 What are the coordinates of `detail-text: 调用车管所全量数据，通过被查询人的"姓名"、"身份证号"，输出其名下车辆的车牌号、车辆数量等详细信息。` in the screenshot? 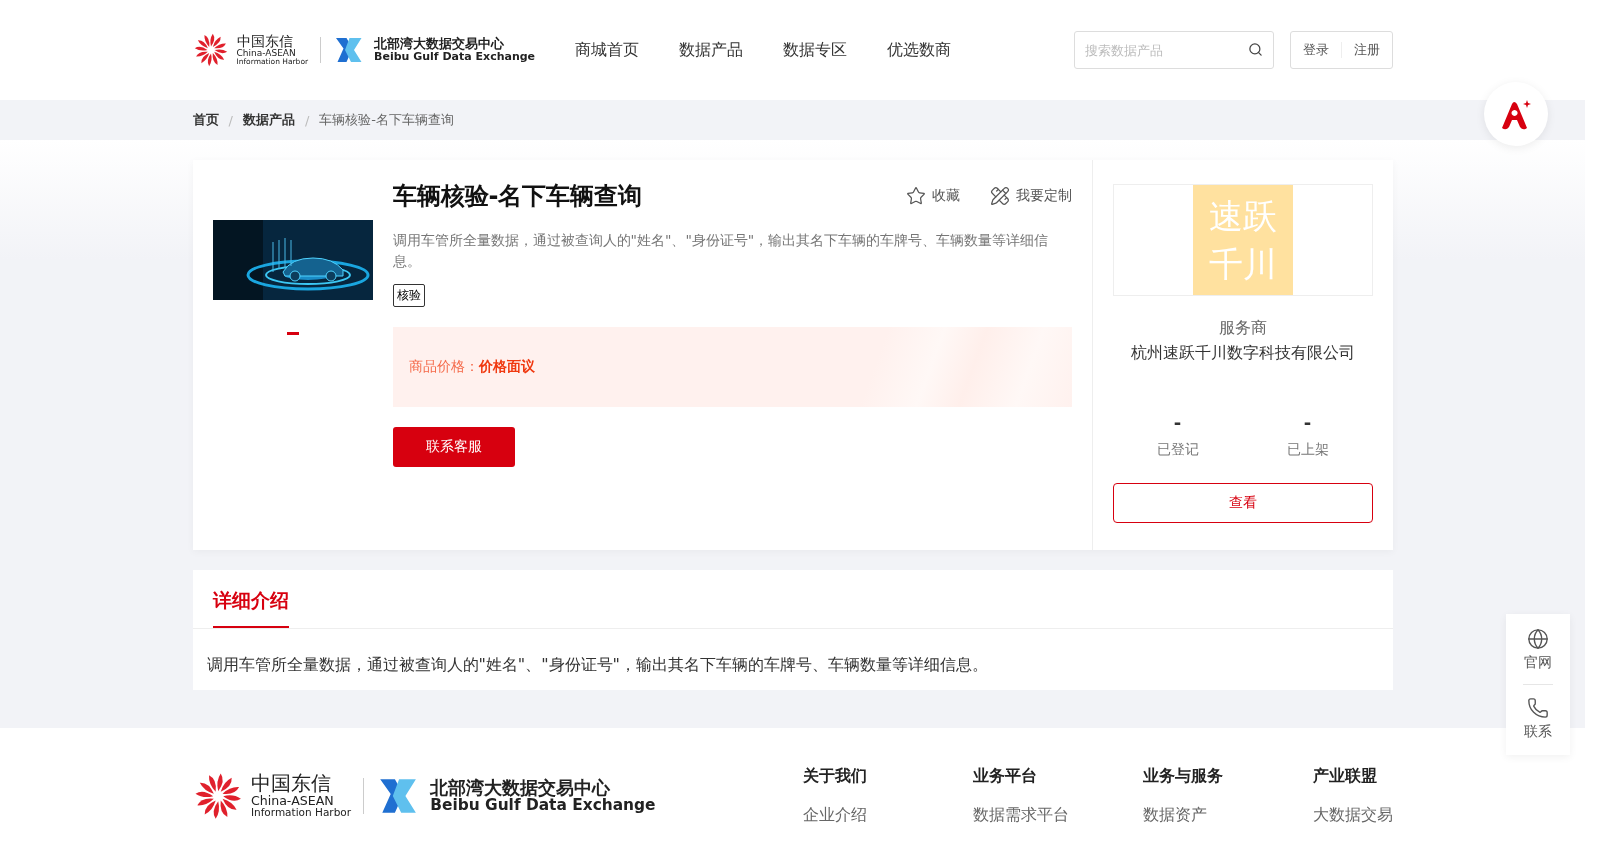 It's located at (597, 665).